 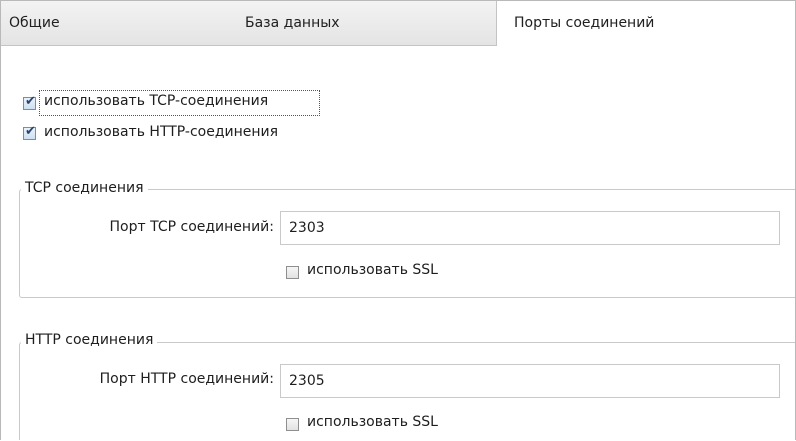 I want to click on tcp-ssl-label: использовать SSL, so click(x=372, y=270).